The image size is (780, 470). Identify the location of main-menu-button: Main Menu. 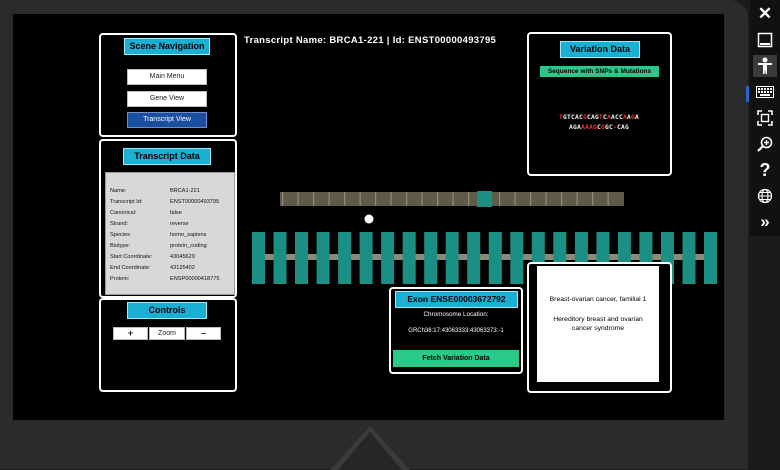
(167, 77).